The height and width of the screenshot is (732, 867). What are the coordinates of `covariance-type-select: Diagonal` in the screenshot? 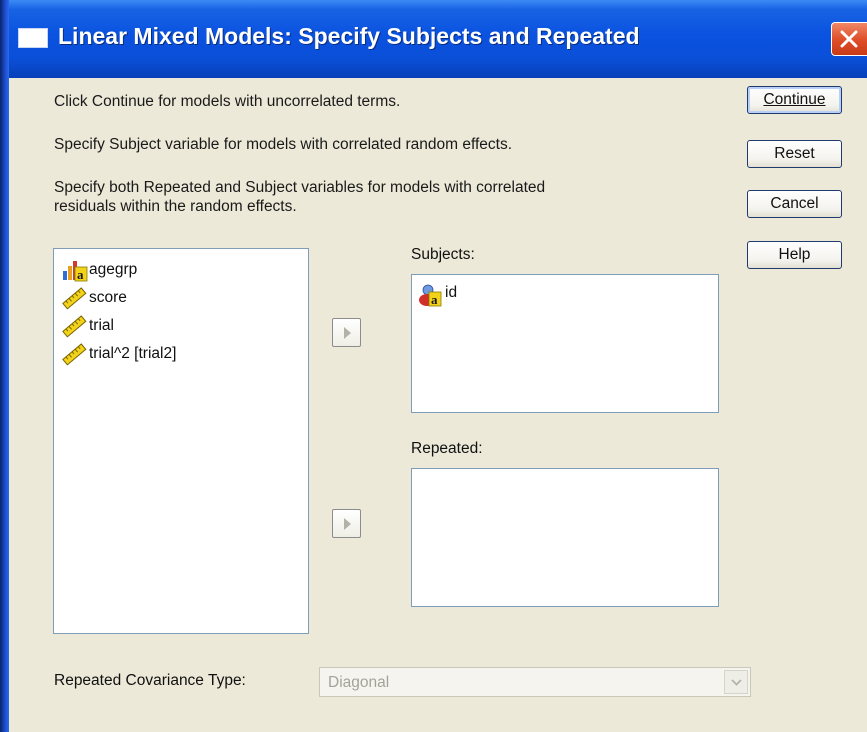 It's located at (535, 682).